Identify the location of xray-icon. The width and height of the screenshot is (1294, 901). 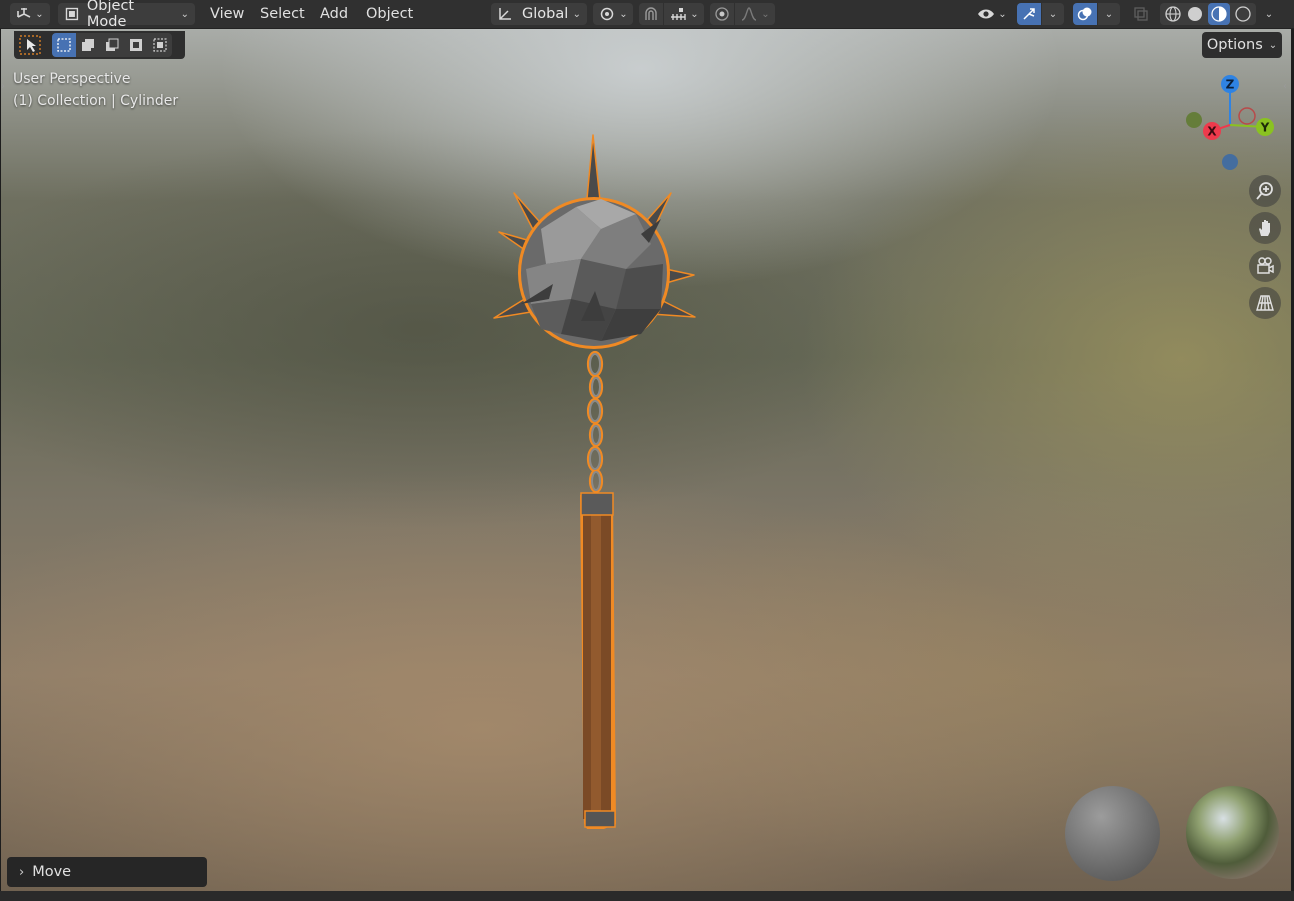
(1141, 14).